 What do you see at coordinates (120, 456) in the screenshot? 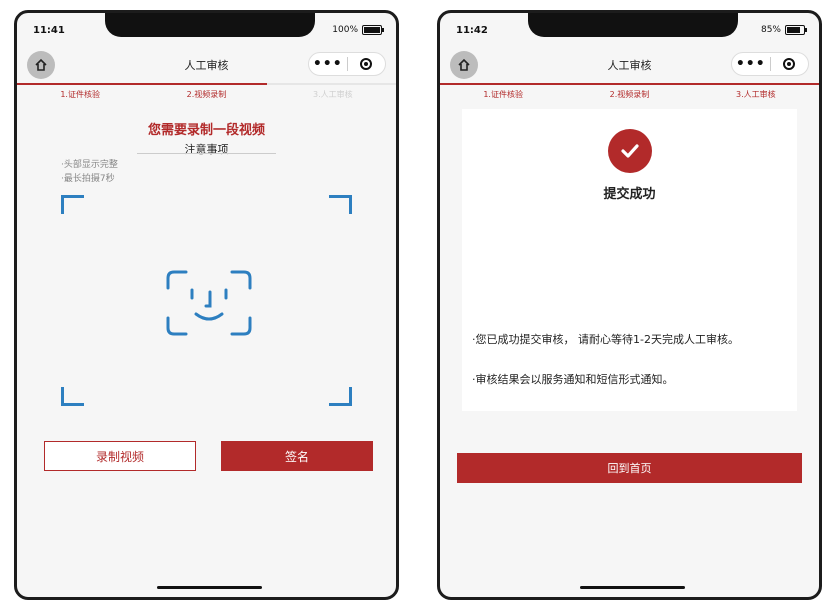
I see `record-video-button: 录制视频` at bounding box center [120, 456].